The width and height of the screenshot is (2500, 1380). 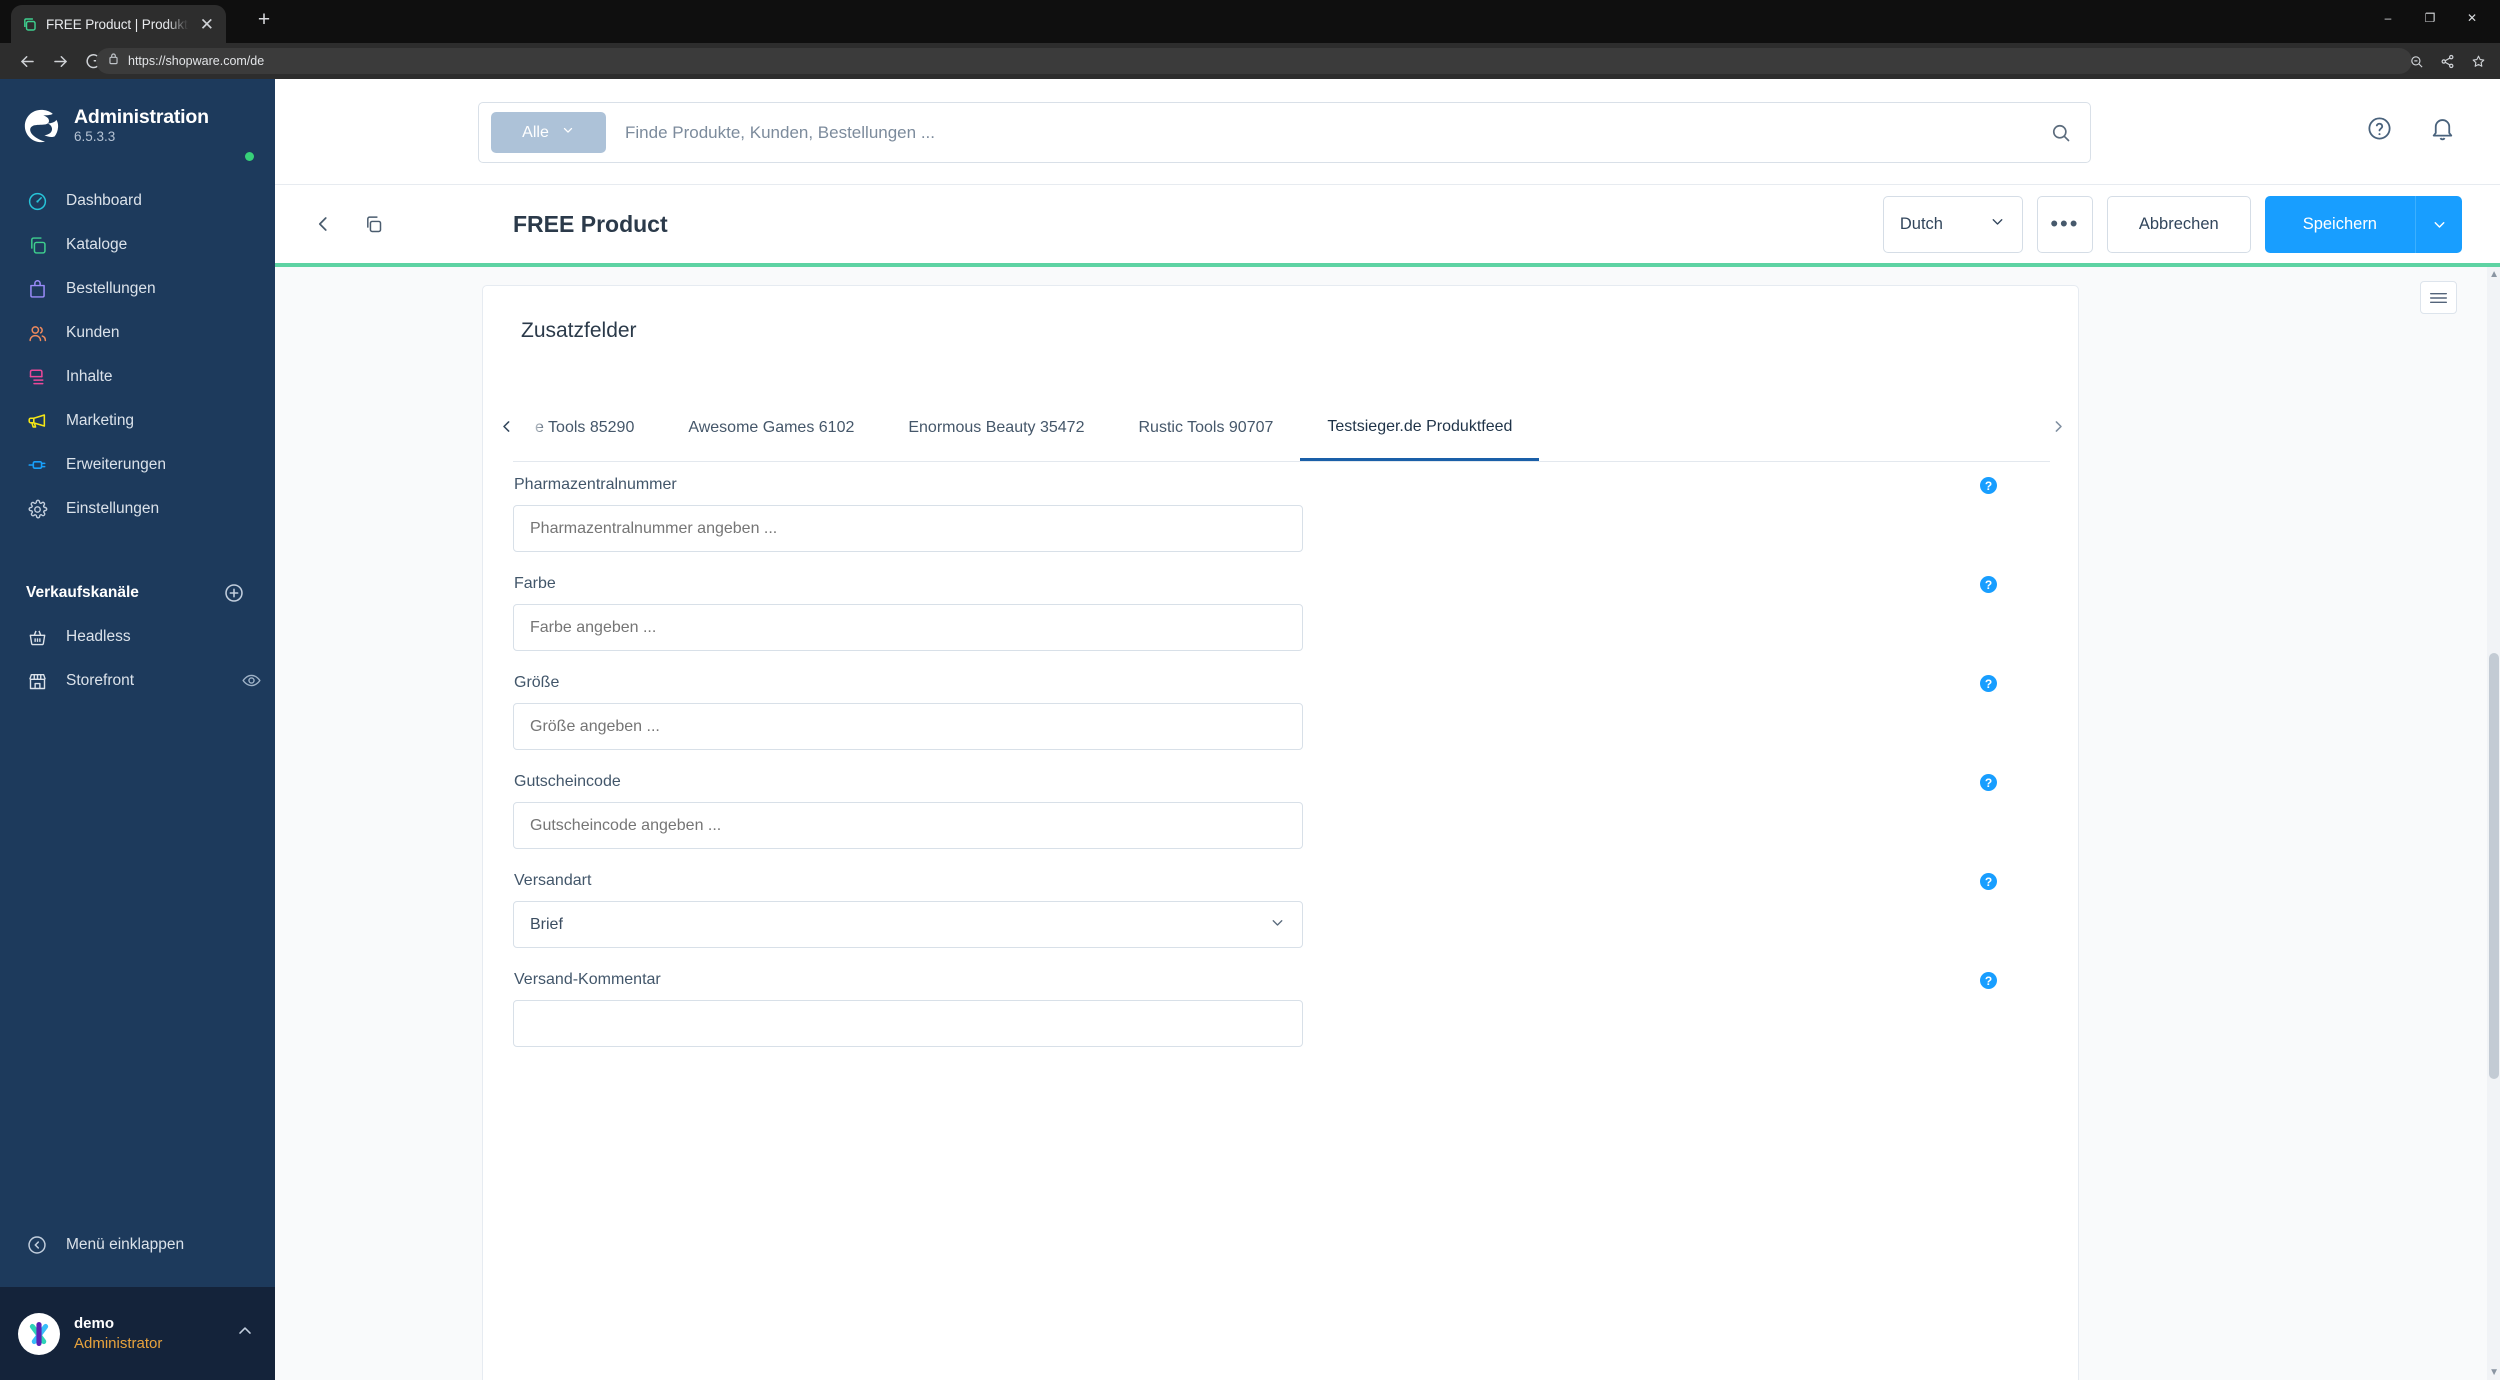 What do you see at coordinates (373, 224) in the screenshot?
I see `duplicate-icon` at bounding box center [373, 224].